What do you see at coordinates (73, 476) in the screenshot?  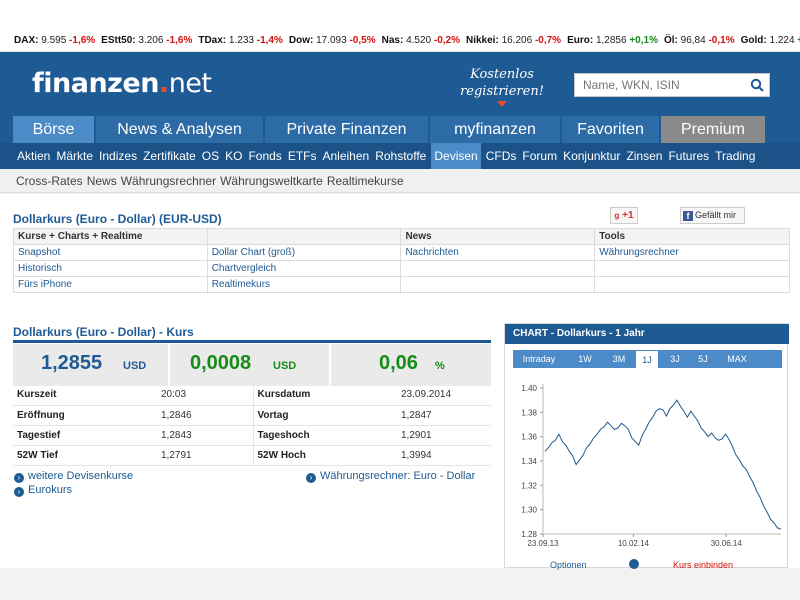 I see `link-more-devisenkurse: › weitere Devisenkurse` at bounding box center [73, 476].